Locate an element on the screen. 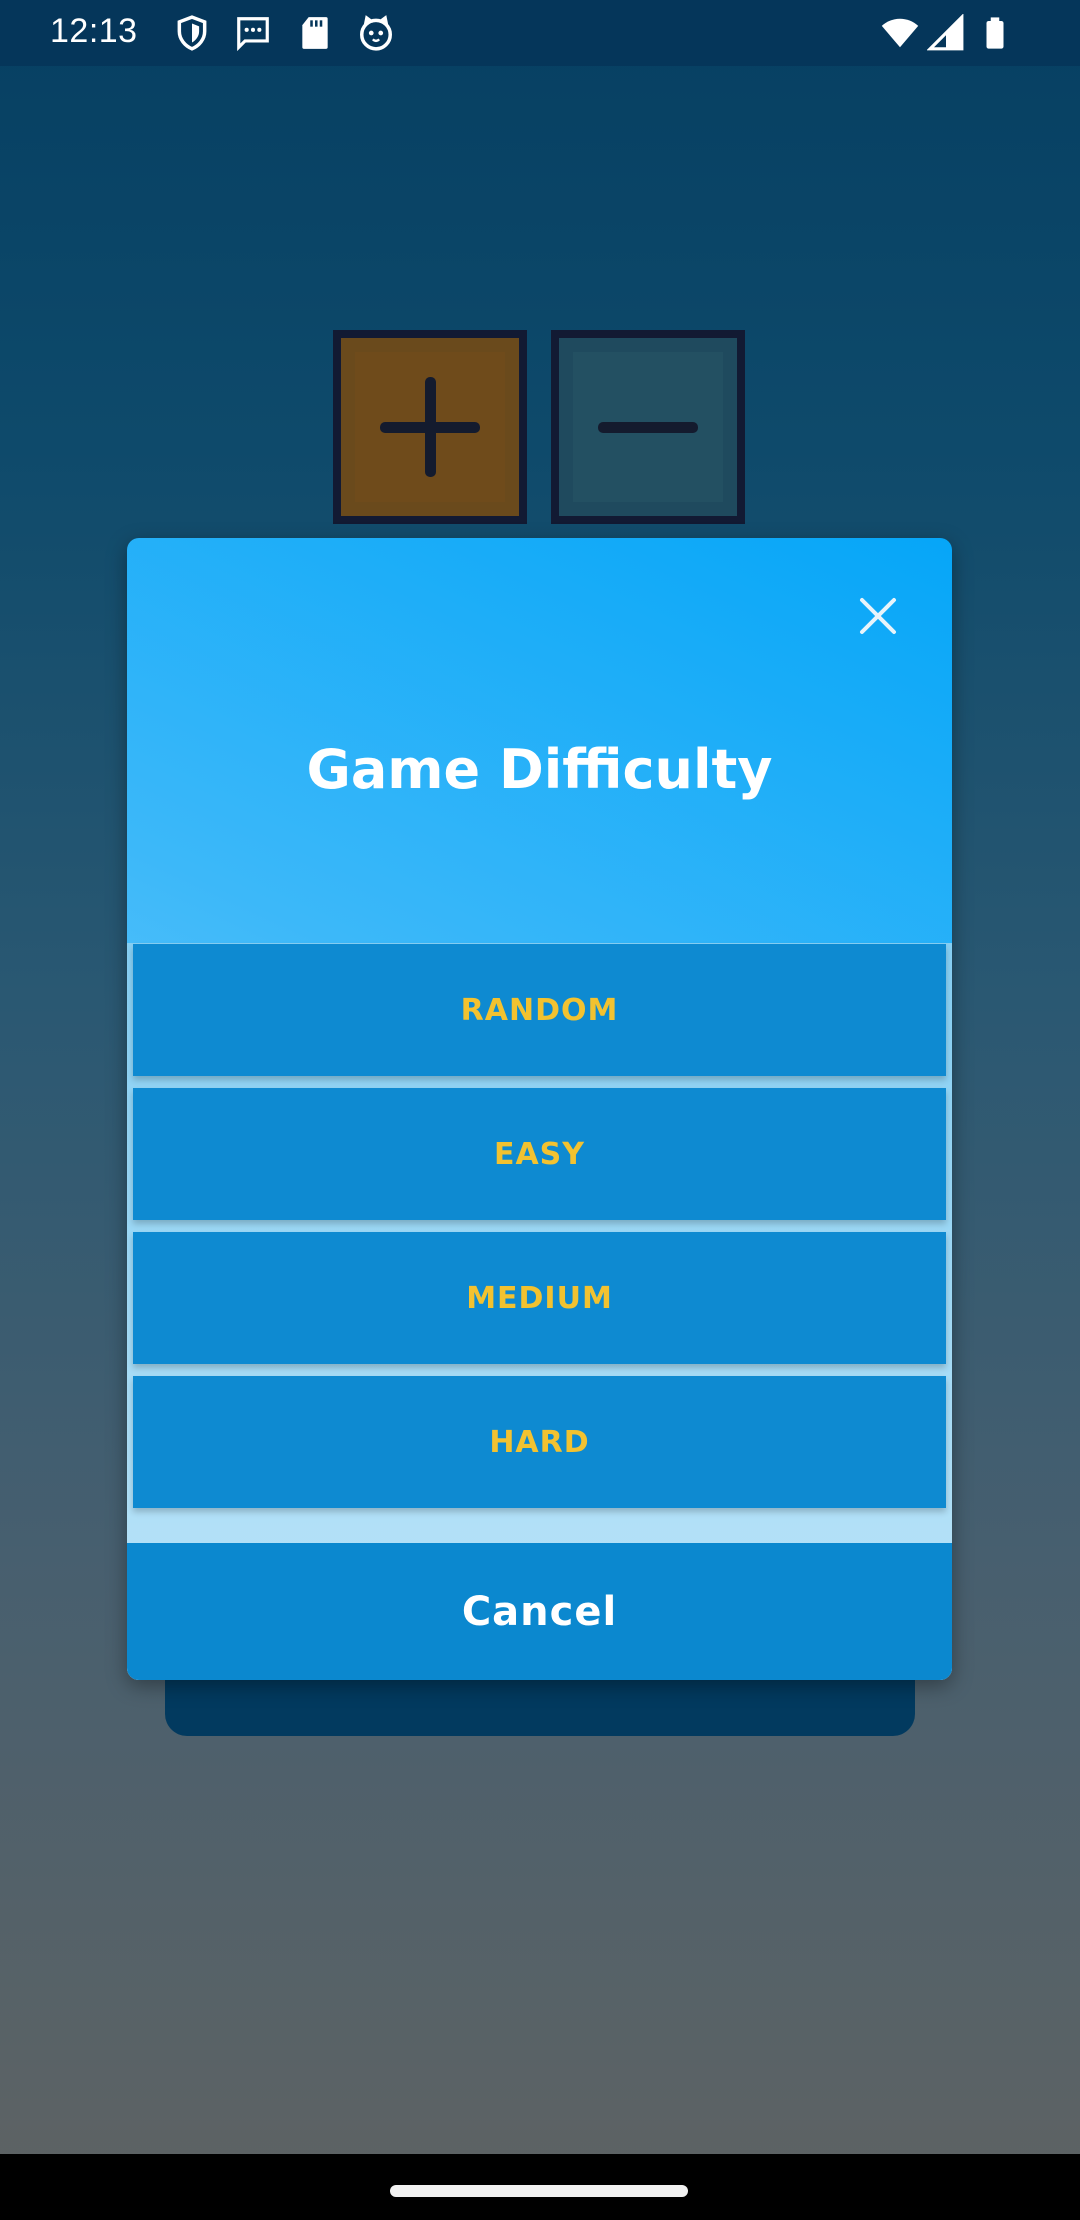 Image resolution: width=1080 pixels, height=2220 pixels. dialog-title: Game Difficulty is located at coordinates (539, 769).